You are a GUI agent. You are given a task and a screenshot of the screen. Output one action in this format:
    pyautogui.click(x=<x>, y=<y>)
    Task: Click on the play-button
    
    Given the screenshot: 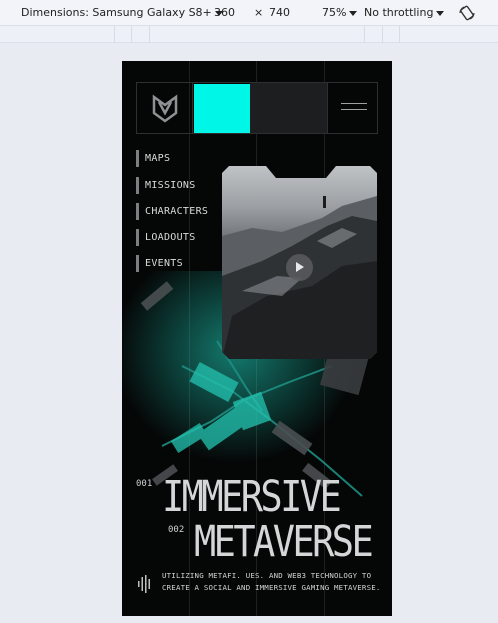 What is the action you would take?
    pyautogui.click(x=299, y=267)
    